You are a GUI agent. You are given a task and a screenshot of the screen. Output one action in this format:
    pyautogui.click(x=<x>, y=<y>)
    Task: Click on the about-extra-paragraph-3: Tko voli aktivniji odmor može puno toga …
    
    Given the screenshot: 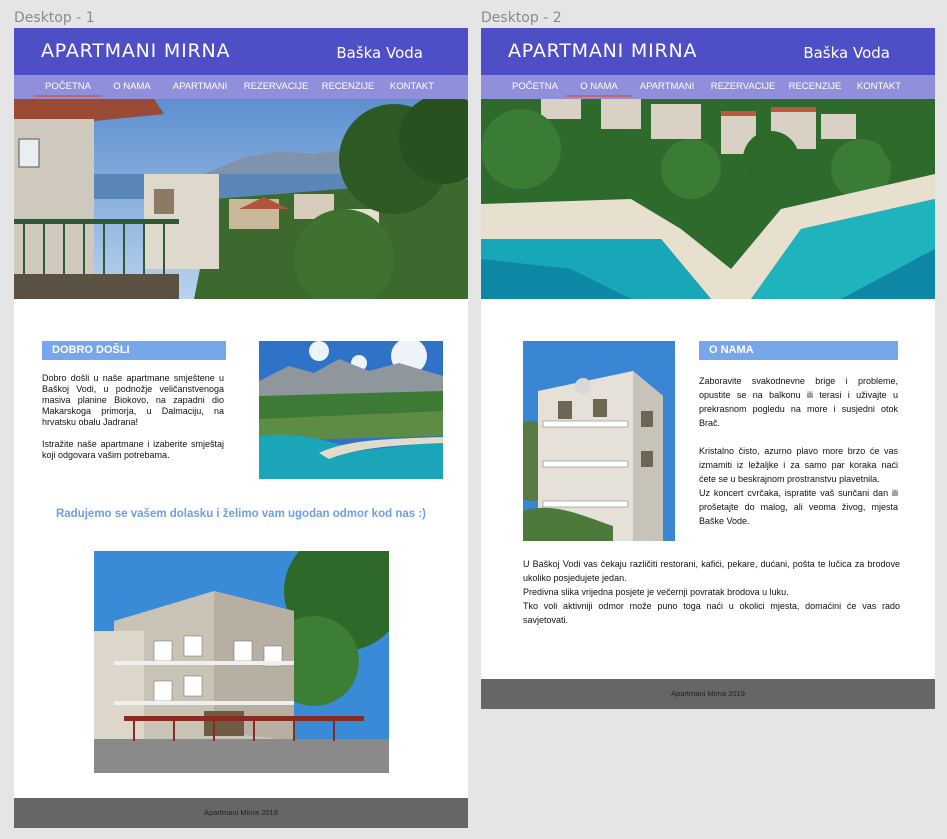 What is the action you would take?
    pyautogui.click(x=711, y=613)
    